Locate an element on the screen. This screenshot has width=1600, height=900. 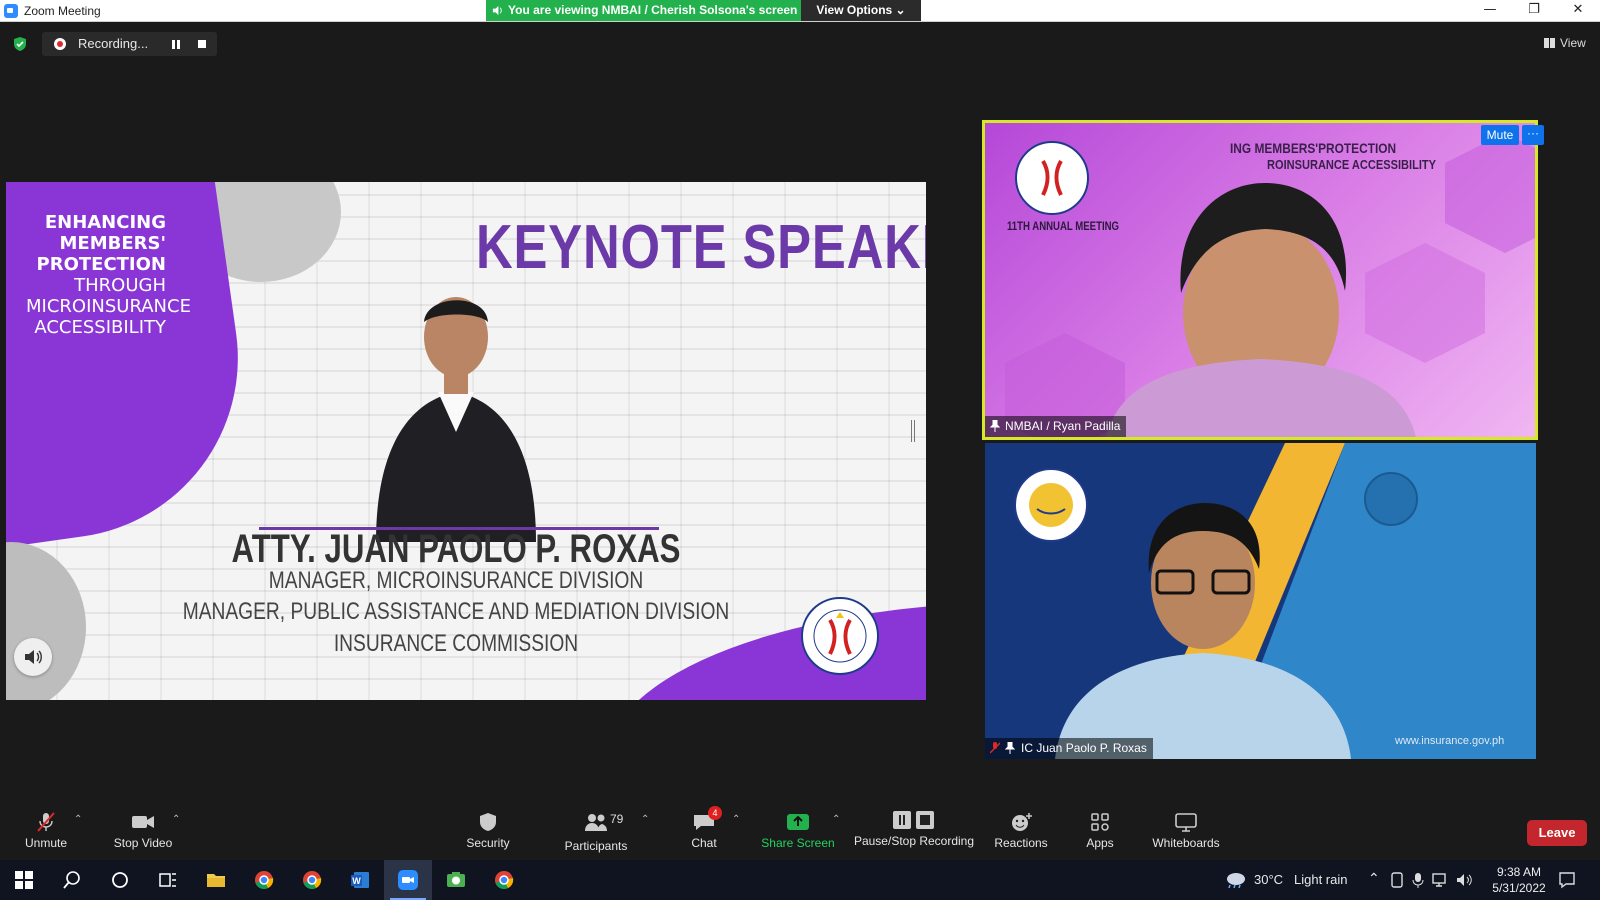
theme-line: THROUGH is located at coordinates (120, 285).